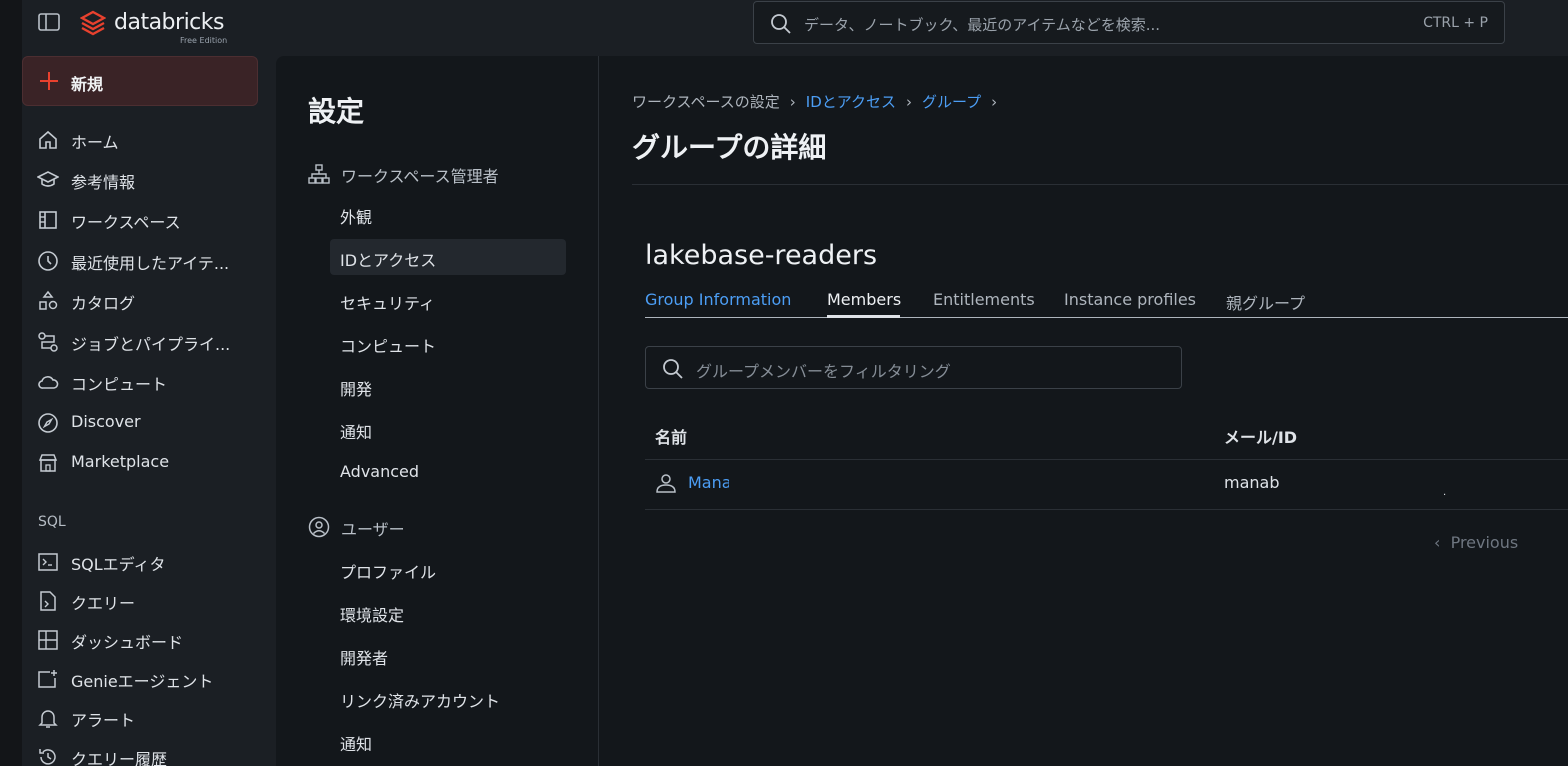 This screenshot has width=1568, height=766. What do you see at coordinates (356, 389) in the screenshot?
I see `settings-item-label: 開発` at bounding box center [356, 389].